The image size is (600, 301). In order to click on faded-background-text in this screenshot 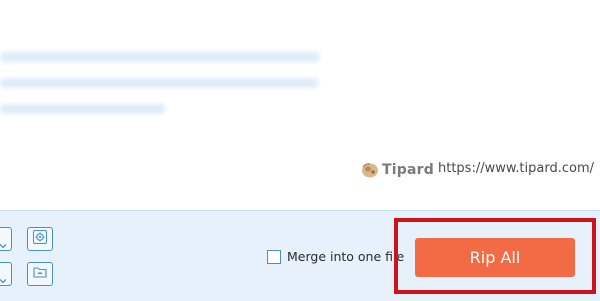, I will do `click(165, 85)`.